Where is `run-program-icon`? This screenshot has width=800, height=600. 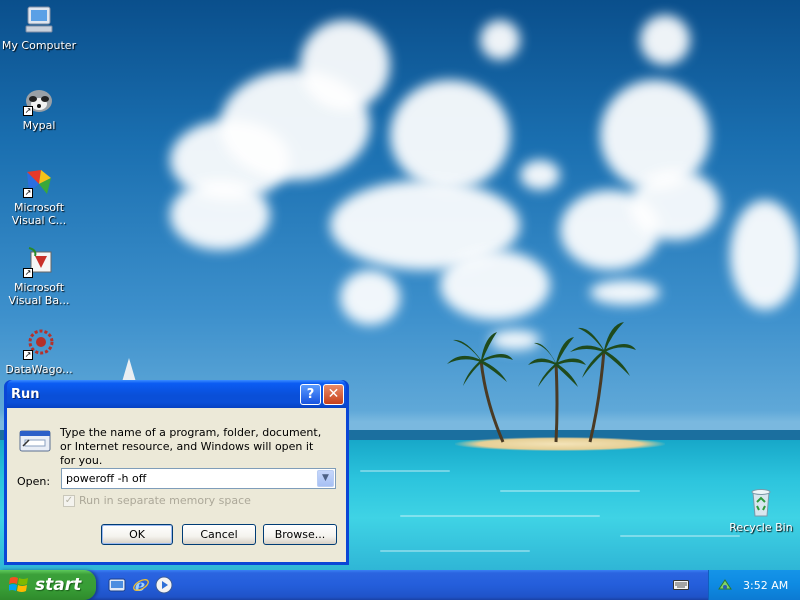 run-program-icon is located at coordinates (35, 441).